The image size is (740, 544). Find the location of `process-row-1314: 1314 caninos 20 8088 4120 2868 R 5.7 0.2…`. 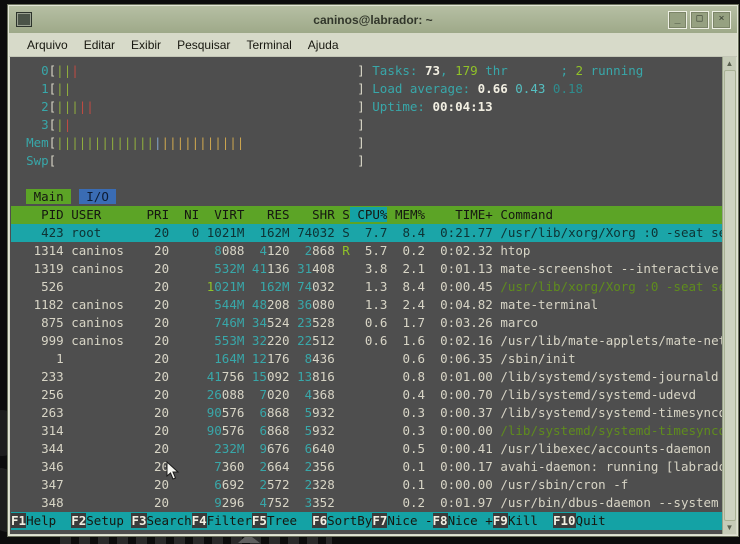

process-row-1314: 1314 caninos 20 8088 4120 2868 R 5.7 0.2… is located at coordinates (367, 251).